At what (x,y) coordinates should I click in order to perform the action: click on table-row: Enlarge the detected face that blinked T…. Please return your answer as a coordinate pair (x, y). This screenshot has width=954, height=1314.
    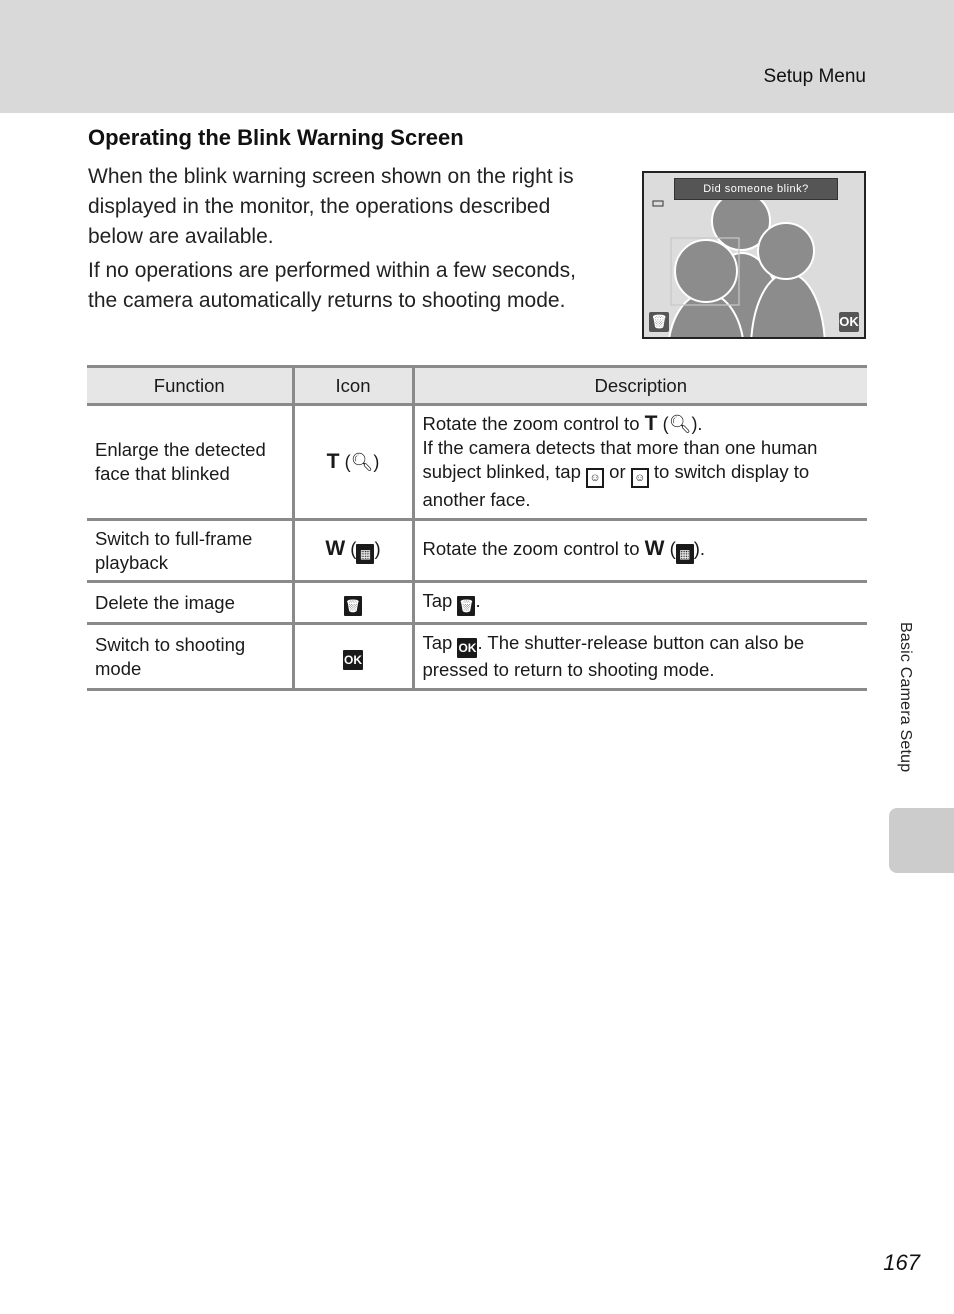
    Looking at the image, I should click on (477, 462).